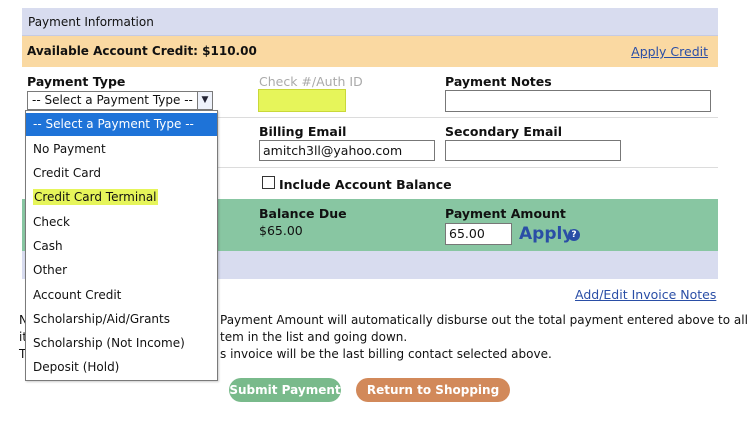  What do you see at coordinates (574, 235) in the screenshot?
I see `help-icon: ?` at bounding box center [574, 235].